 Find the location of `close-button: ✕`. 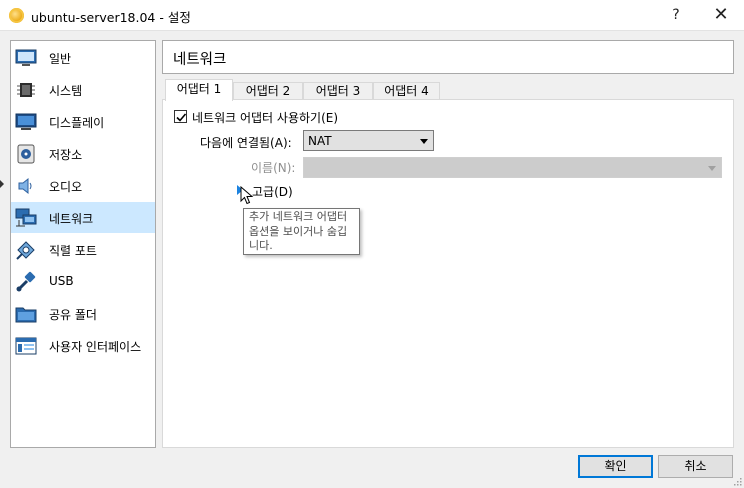

close-button: ✕ is located at coordinates (721, 15).